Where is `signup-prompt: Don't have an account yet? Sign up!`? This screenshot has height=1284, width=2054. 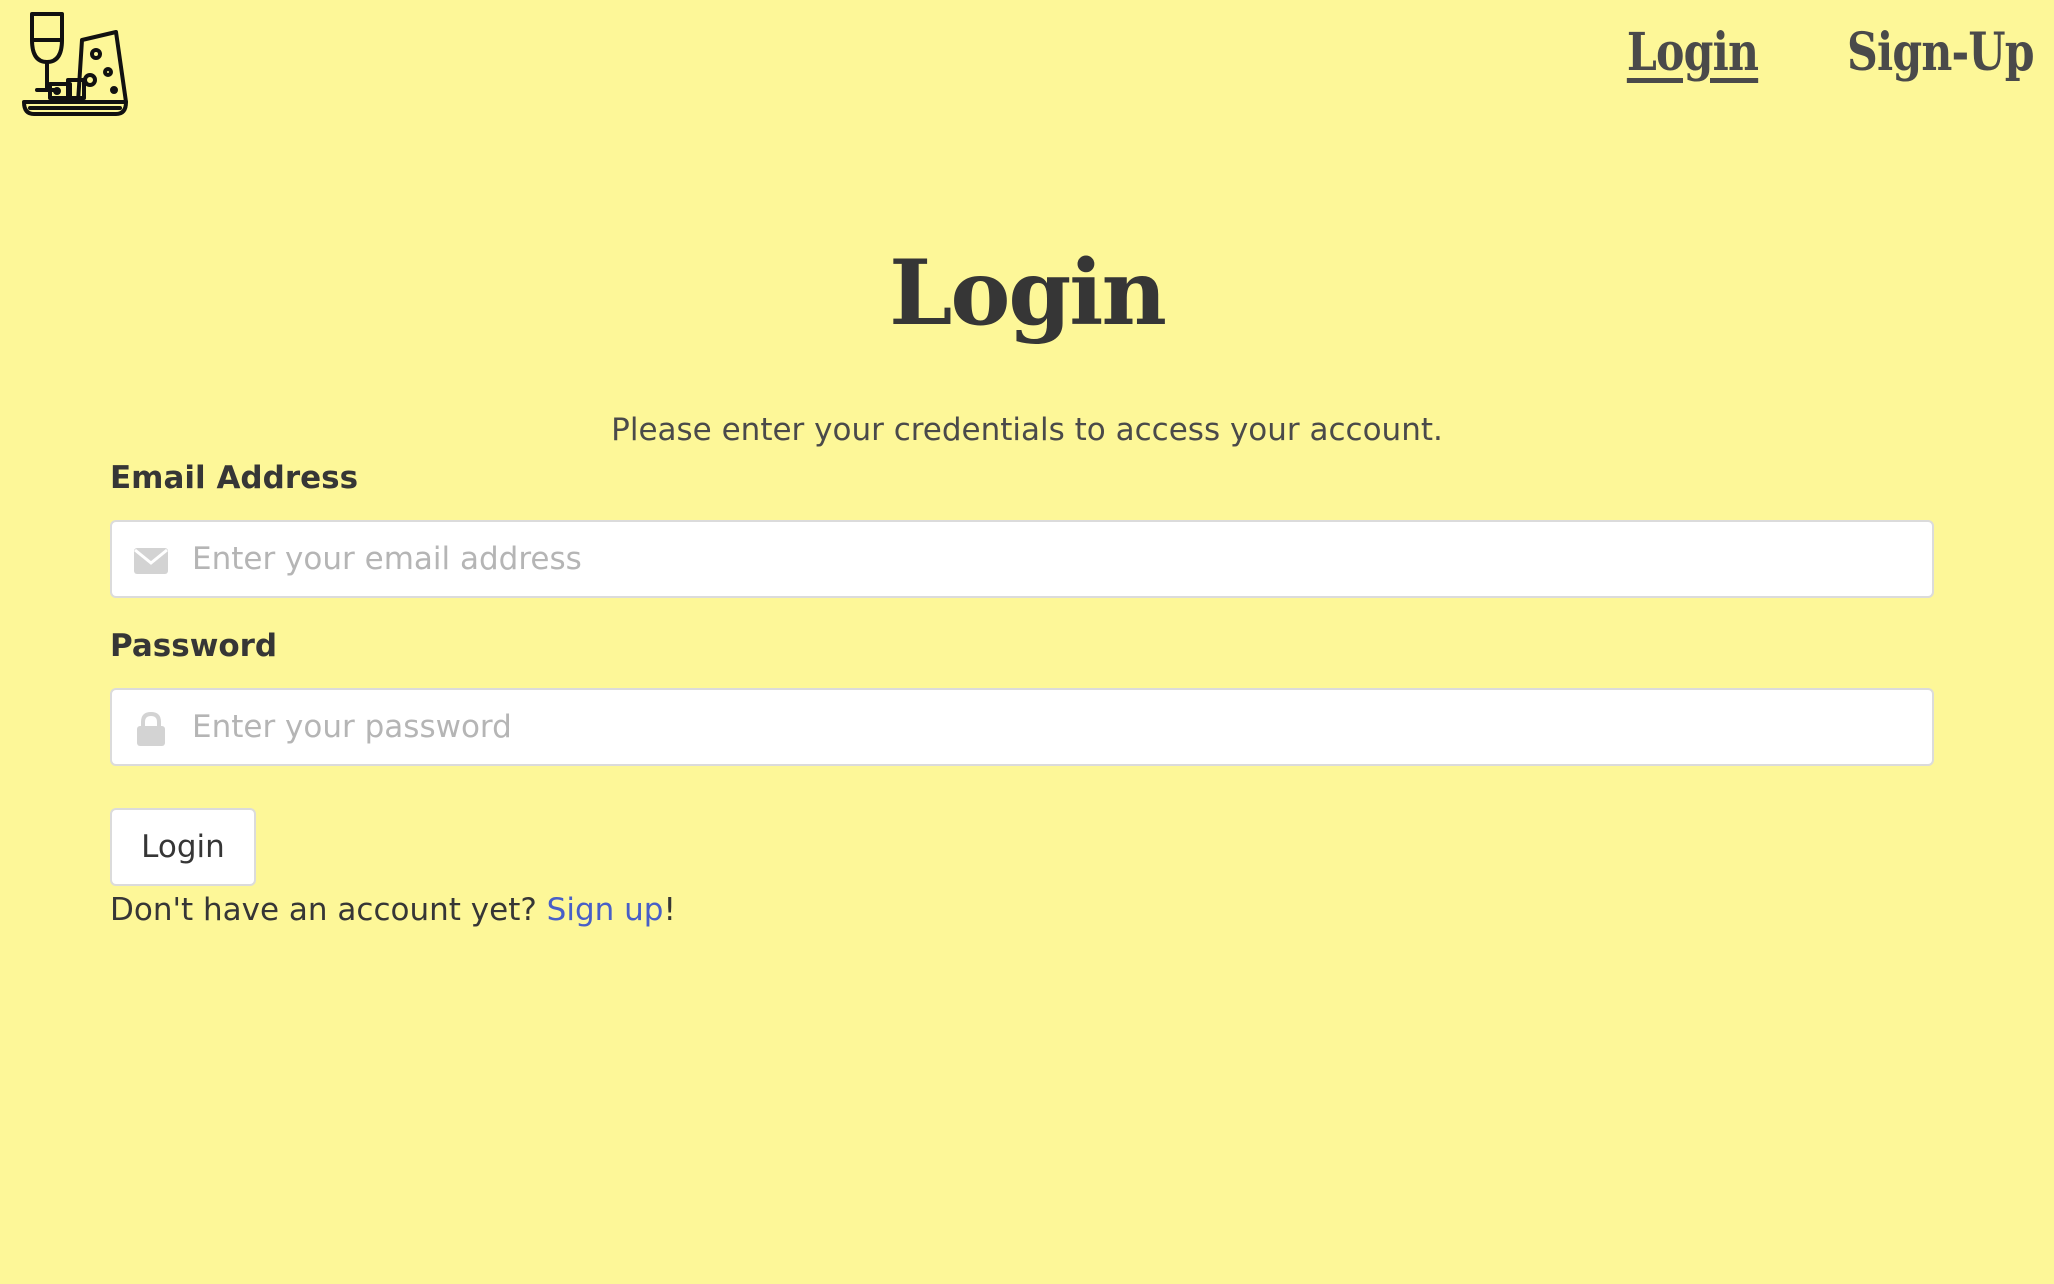
signup-prompt: Don't have an account yet? Sign up! is located at coordinates (393, 910).